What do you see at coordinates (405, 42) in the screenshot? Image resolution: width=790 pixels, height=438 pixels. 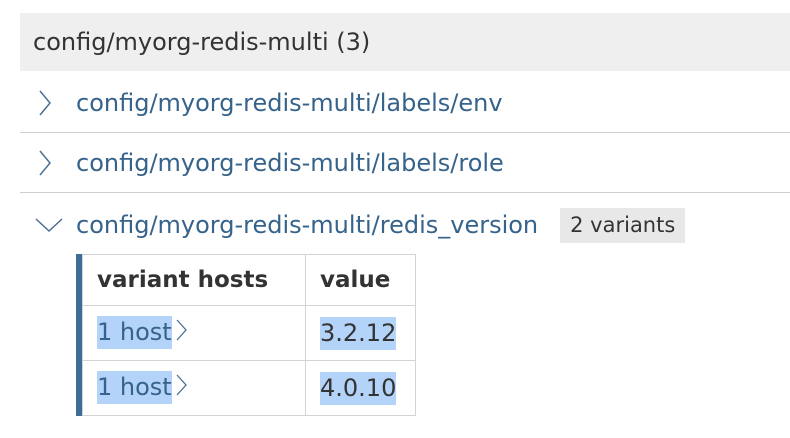 I see `group-header: config/myorg-redis-multi (3)` at bounding box center [405, 42].